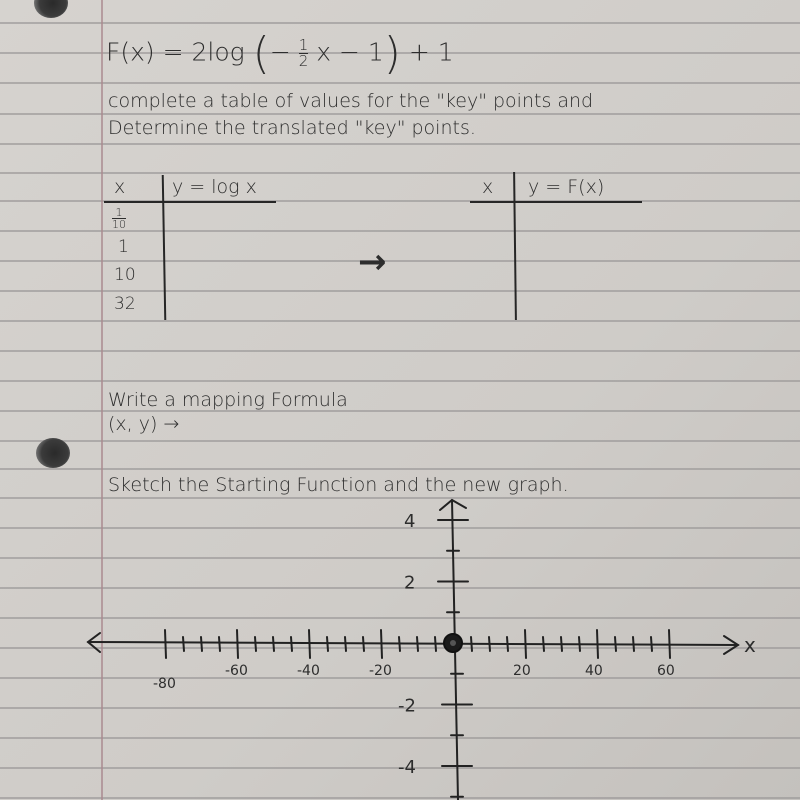 Image resolution: width=800 pixels, height=800 pixels. What do you see at coordinates (380, 671) in the screenshot?
I see `x-tick-label: -20` at bounding box center [380, 671].